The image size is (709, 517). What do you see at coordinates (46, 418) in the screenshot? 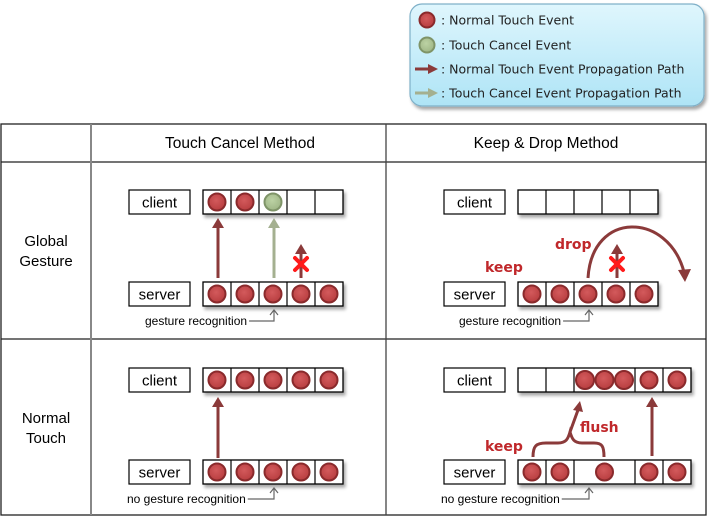
I see `row-header-normal-line1: Normal` at bounding box center [46, 418].